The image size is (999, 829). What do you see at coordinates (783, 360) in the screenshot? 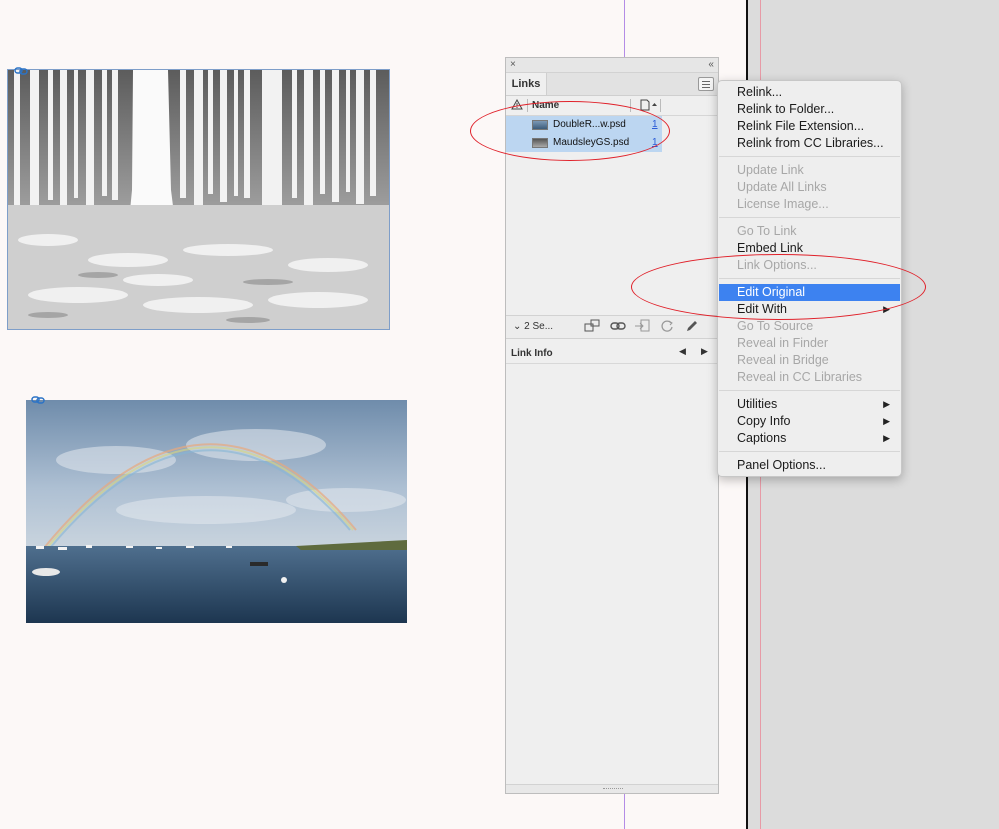
I see `menu-item-label: Reveal in Bridge` at bounding box center [783, 360].